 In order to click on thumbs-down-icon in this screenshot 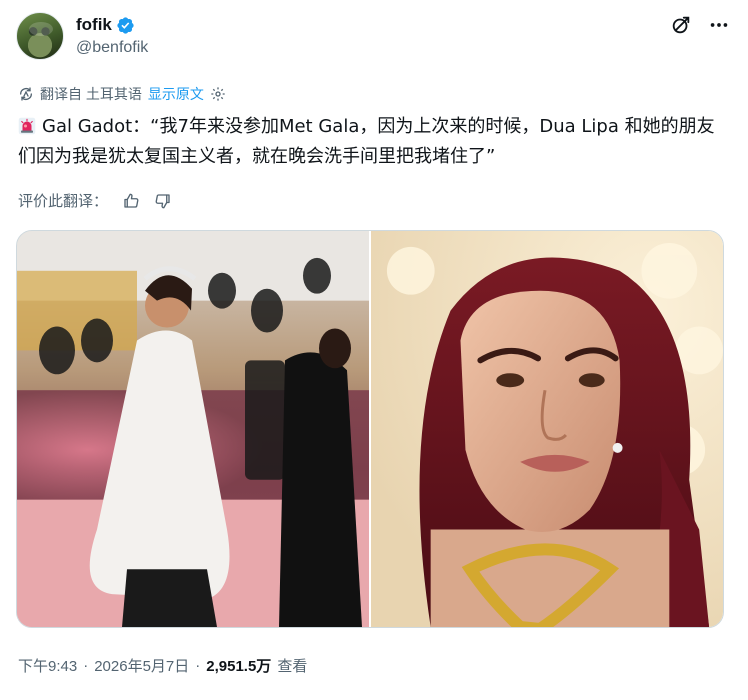, I will do `click(163, 201)`.